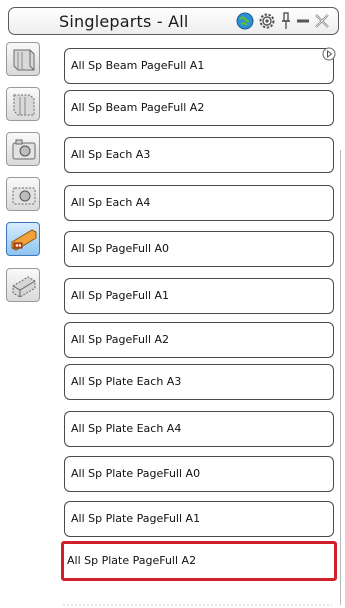 The image size is (345, 608). I want to click on plate-icon, so click(24, 240).